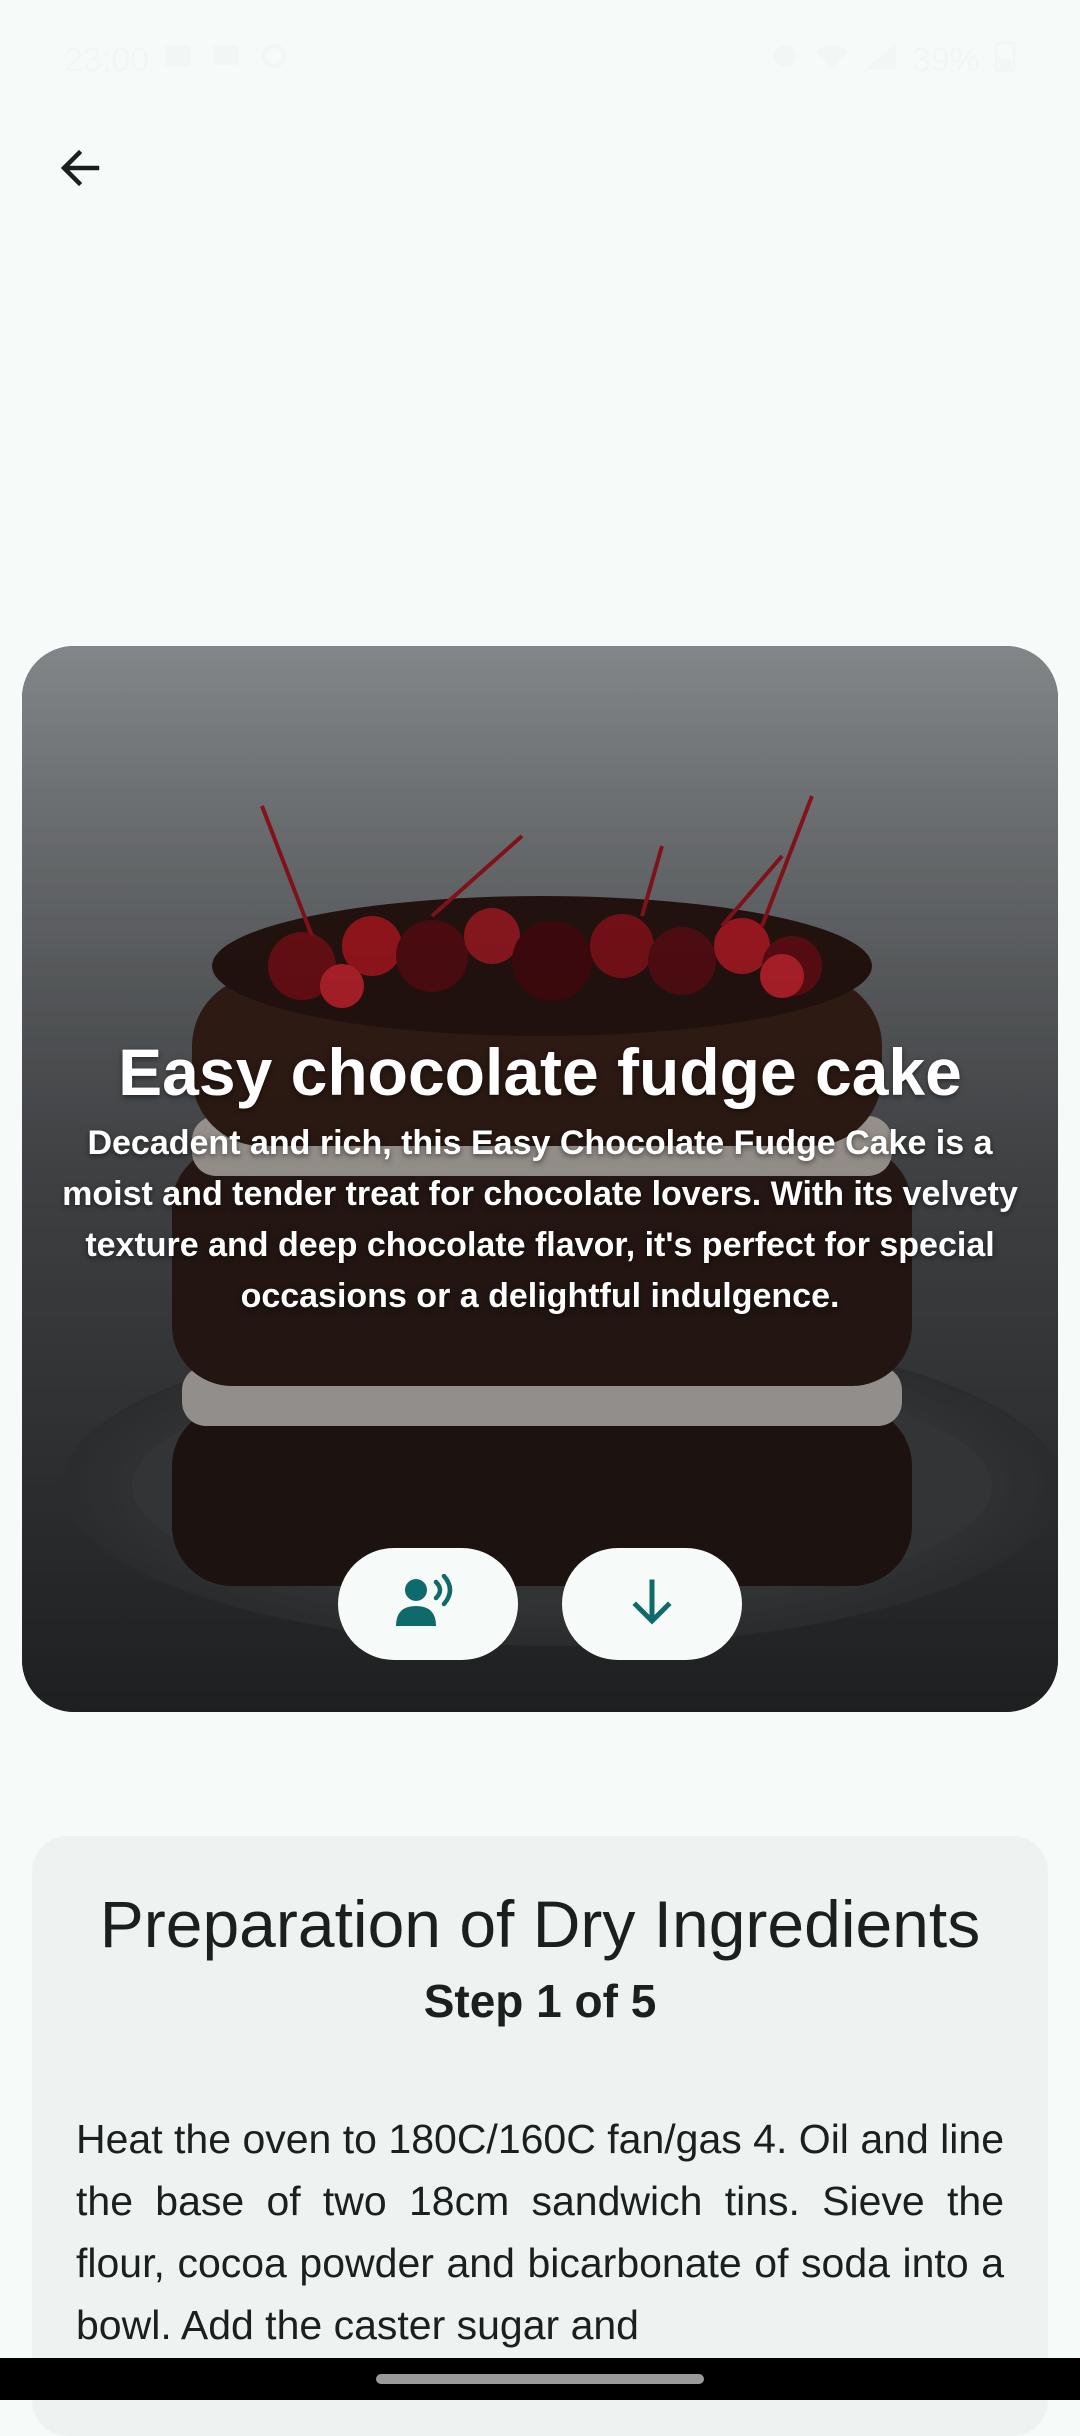 The height and width of the screenshot is (2436, 1080). I want to click on status-time: 23:00, so click(107, 59).